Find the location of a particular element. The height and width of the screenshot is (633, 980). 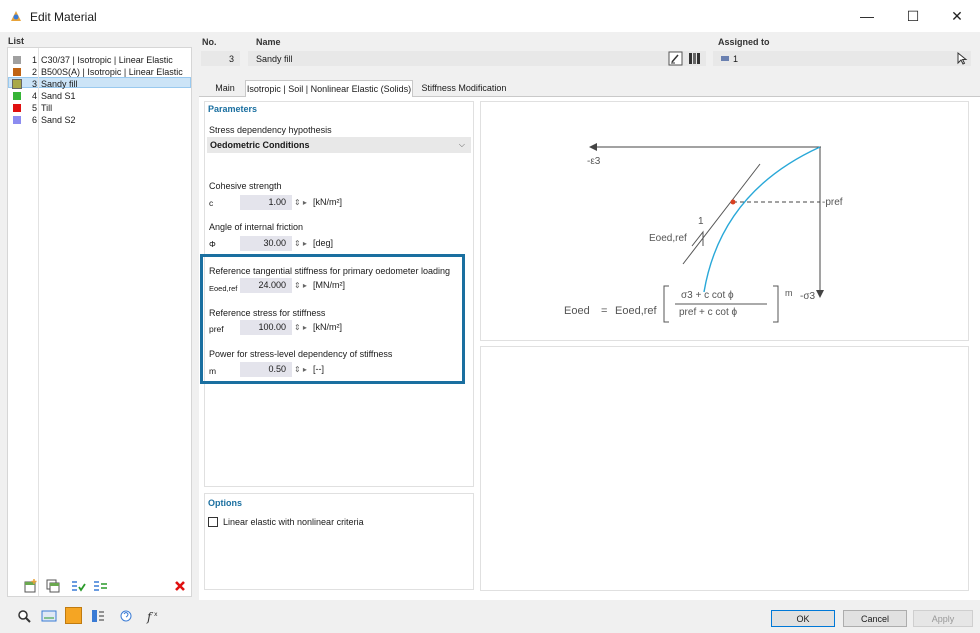

pref-input: 100.00 is located at coordinates (266, 327).